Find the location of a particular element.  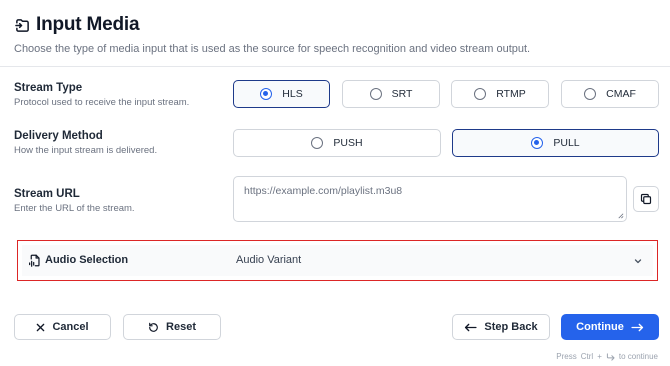

stream-type-option-cmaf: CMAF is located at coordinates (610, 94).